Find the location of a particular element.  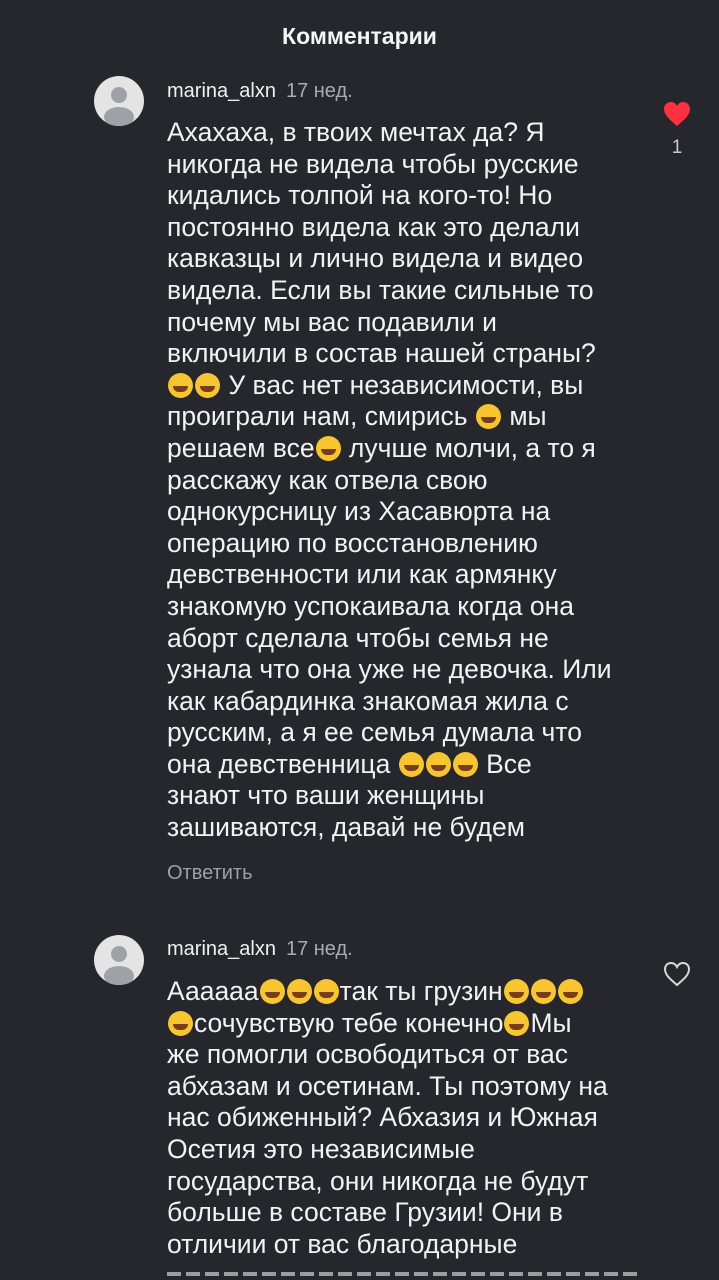

comment-line: знакомую успокаивала когда она is located at coordinates (407, 607).